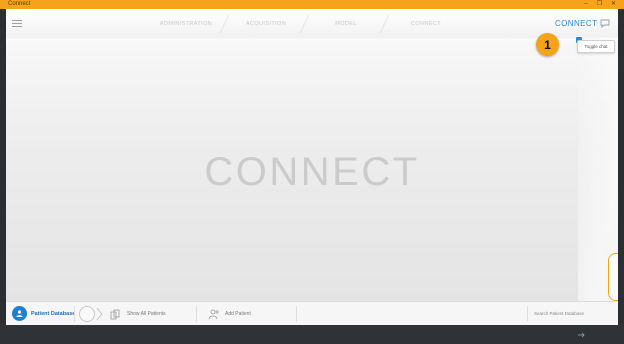  I want to click on status-icon, so click(581, 335).